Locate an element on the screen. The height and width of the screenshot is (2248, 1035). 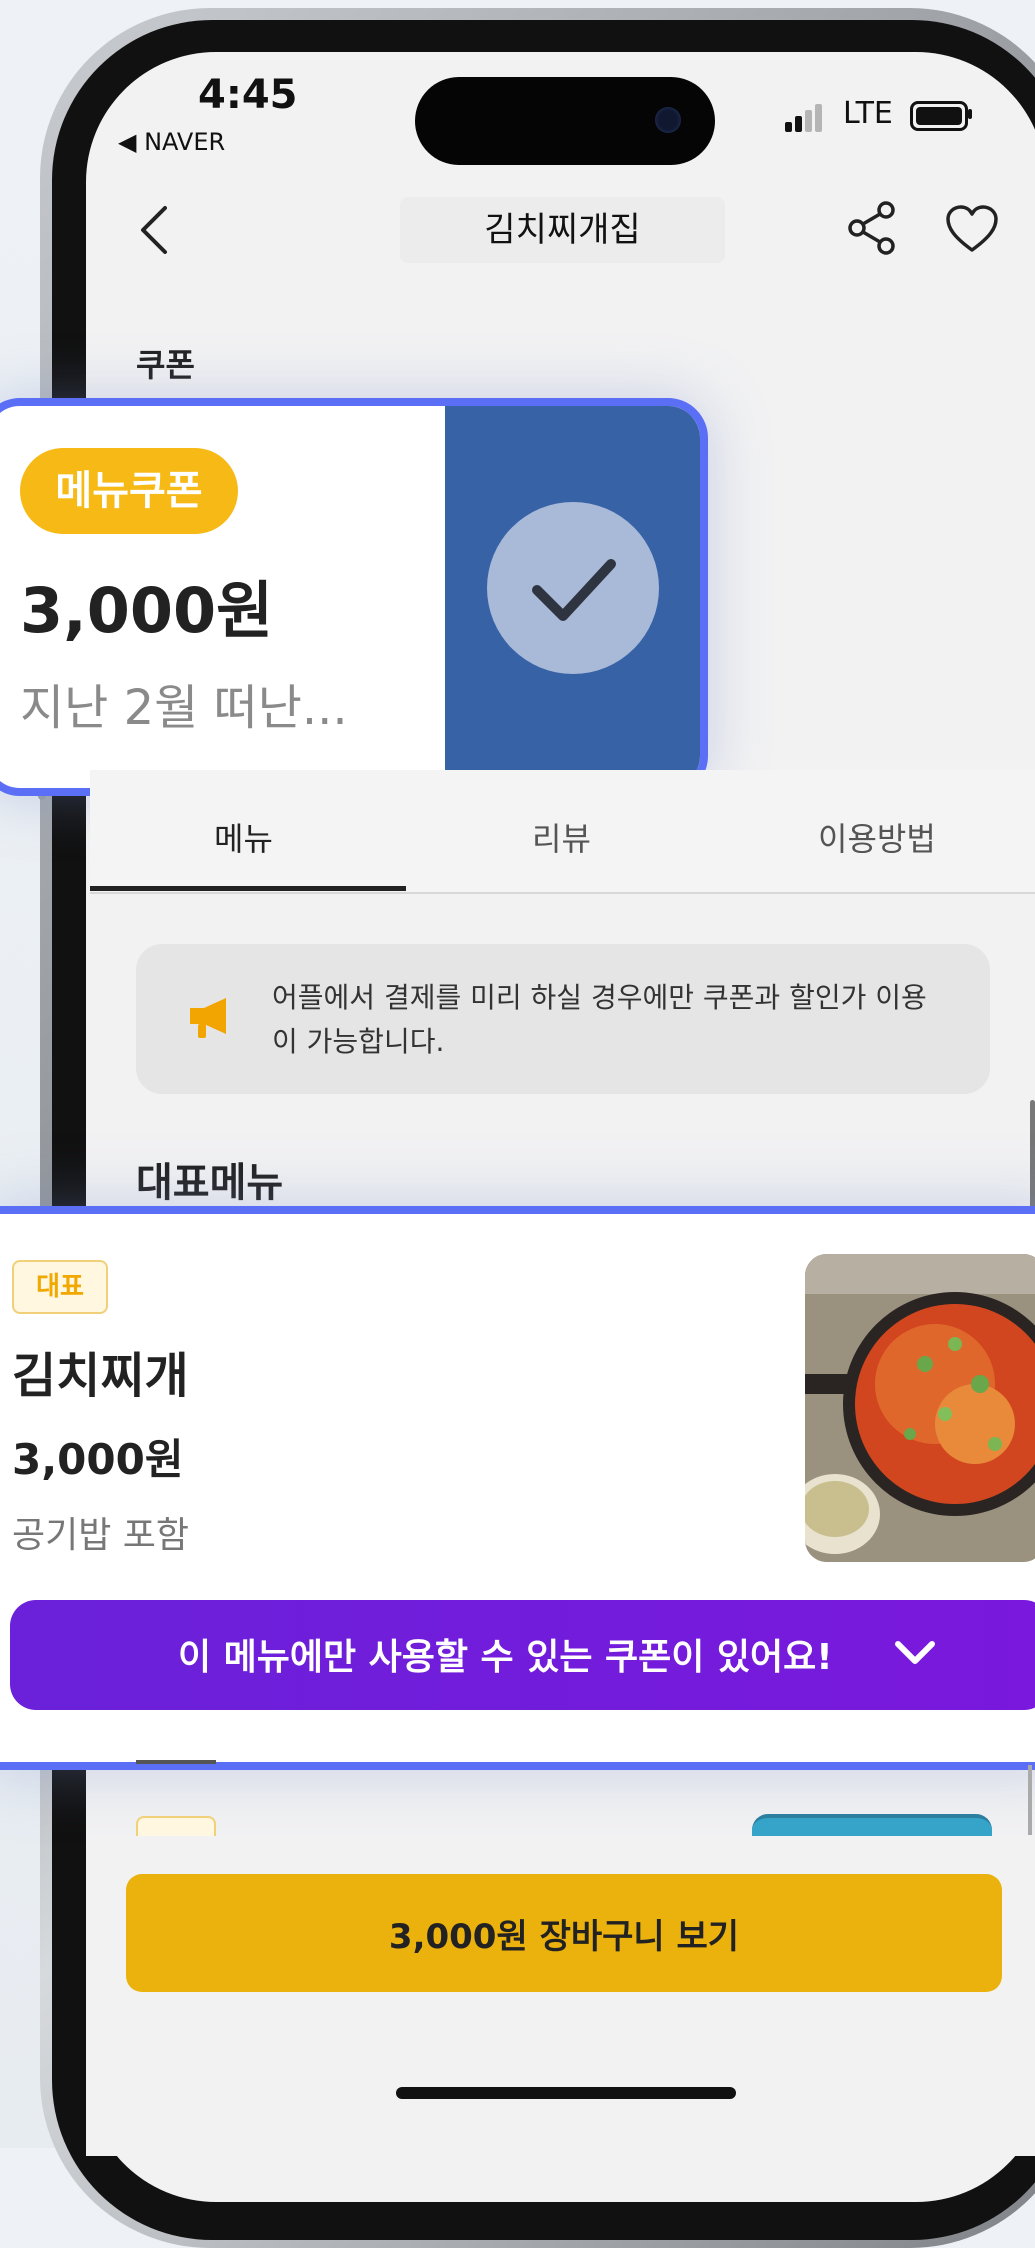
signal-icon is located at coordinates (805, 118).